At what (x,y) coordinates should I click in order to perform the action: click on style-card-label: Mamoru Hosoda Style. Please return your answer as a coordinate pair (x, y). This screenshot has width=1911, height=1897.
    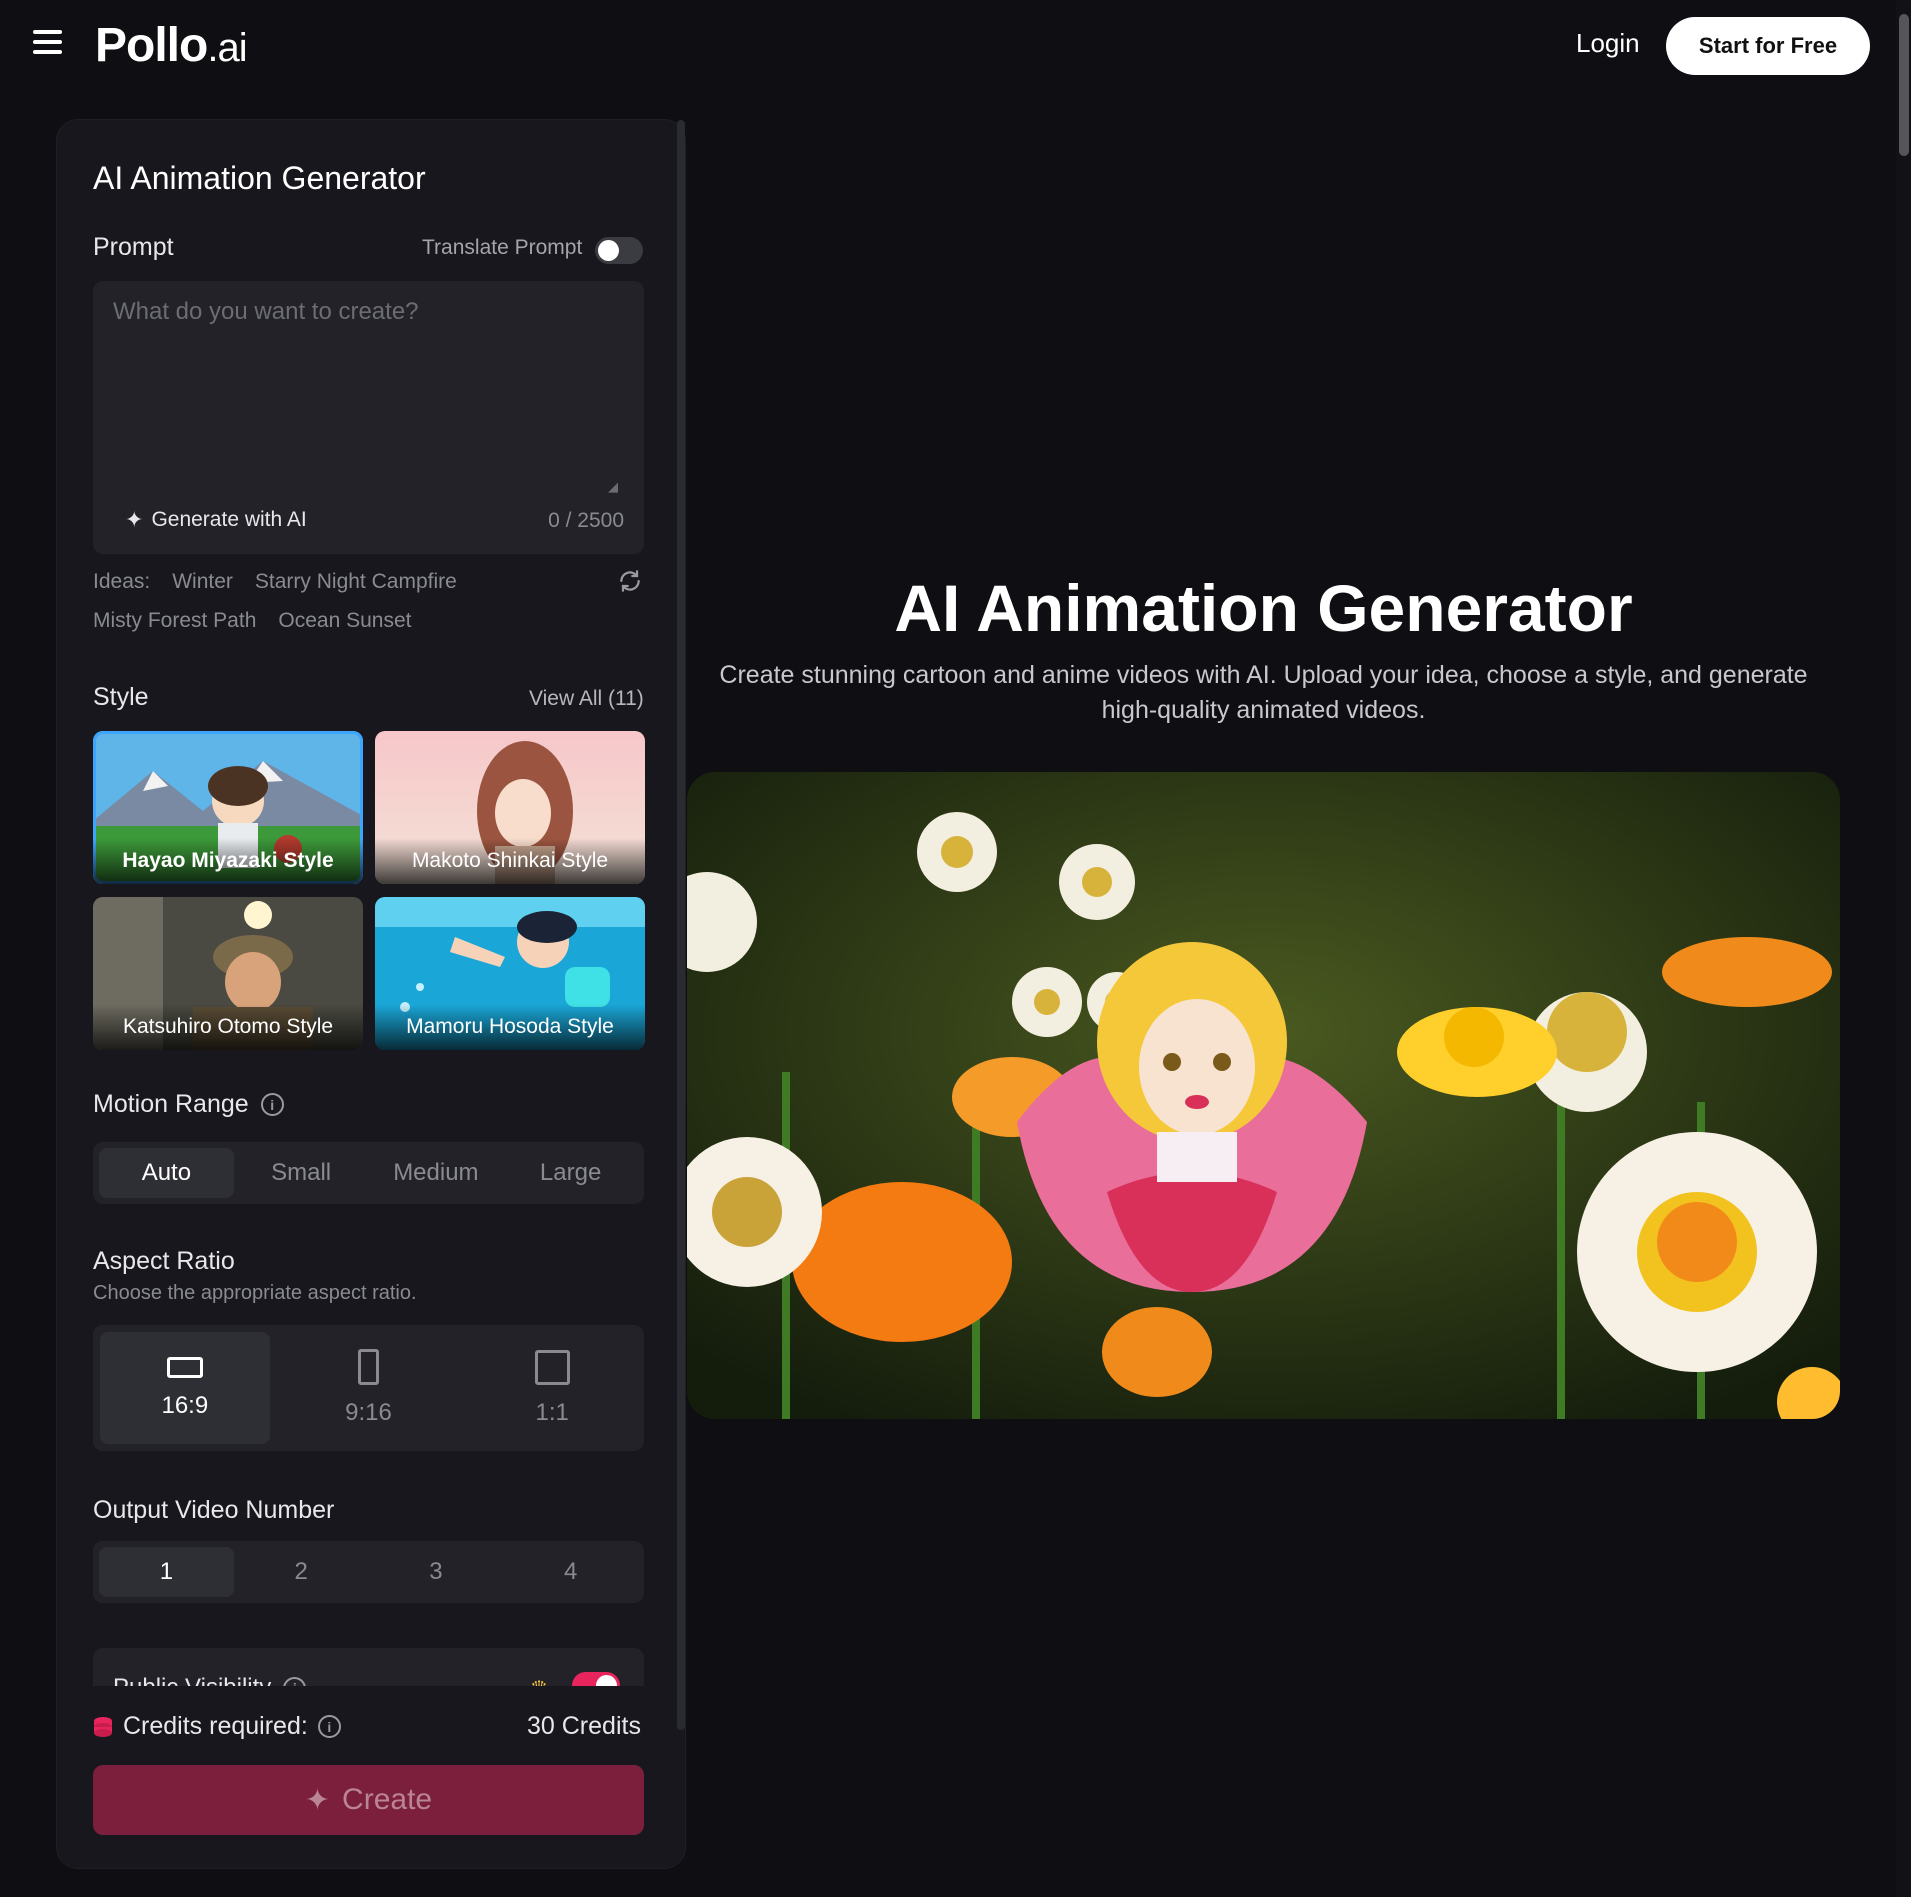
    Looking at the image, I should click on (510, 1027).